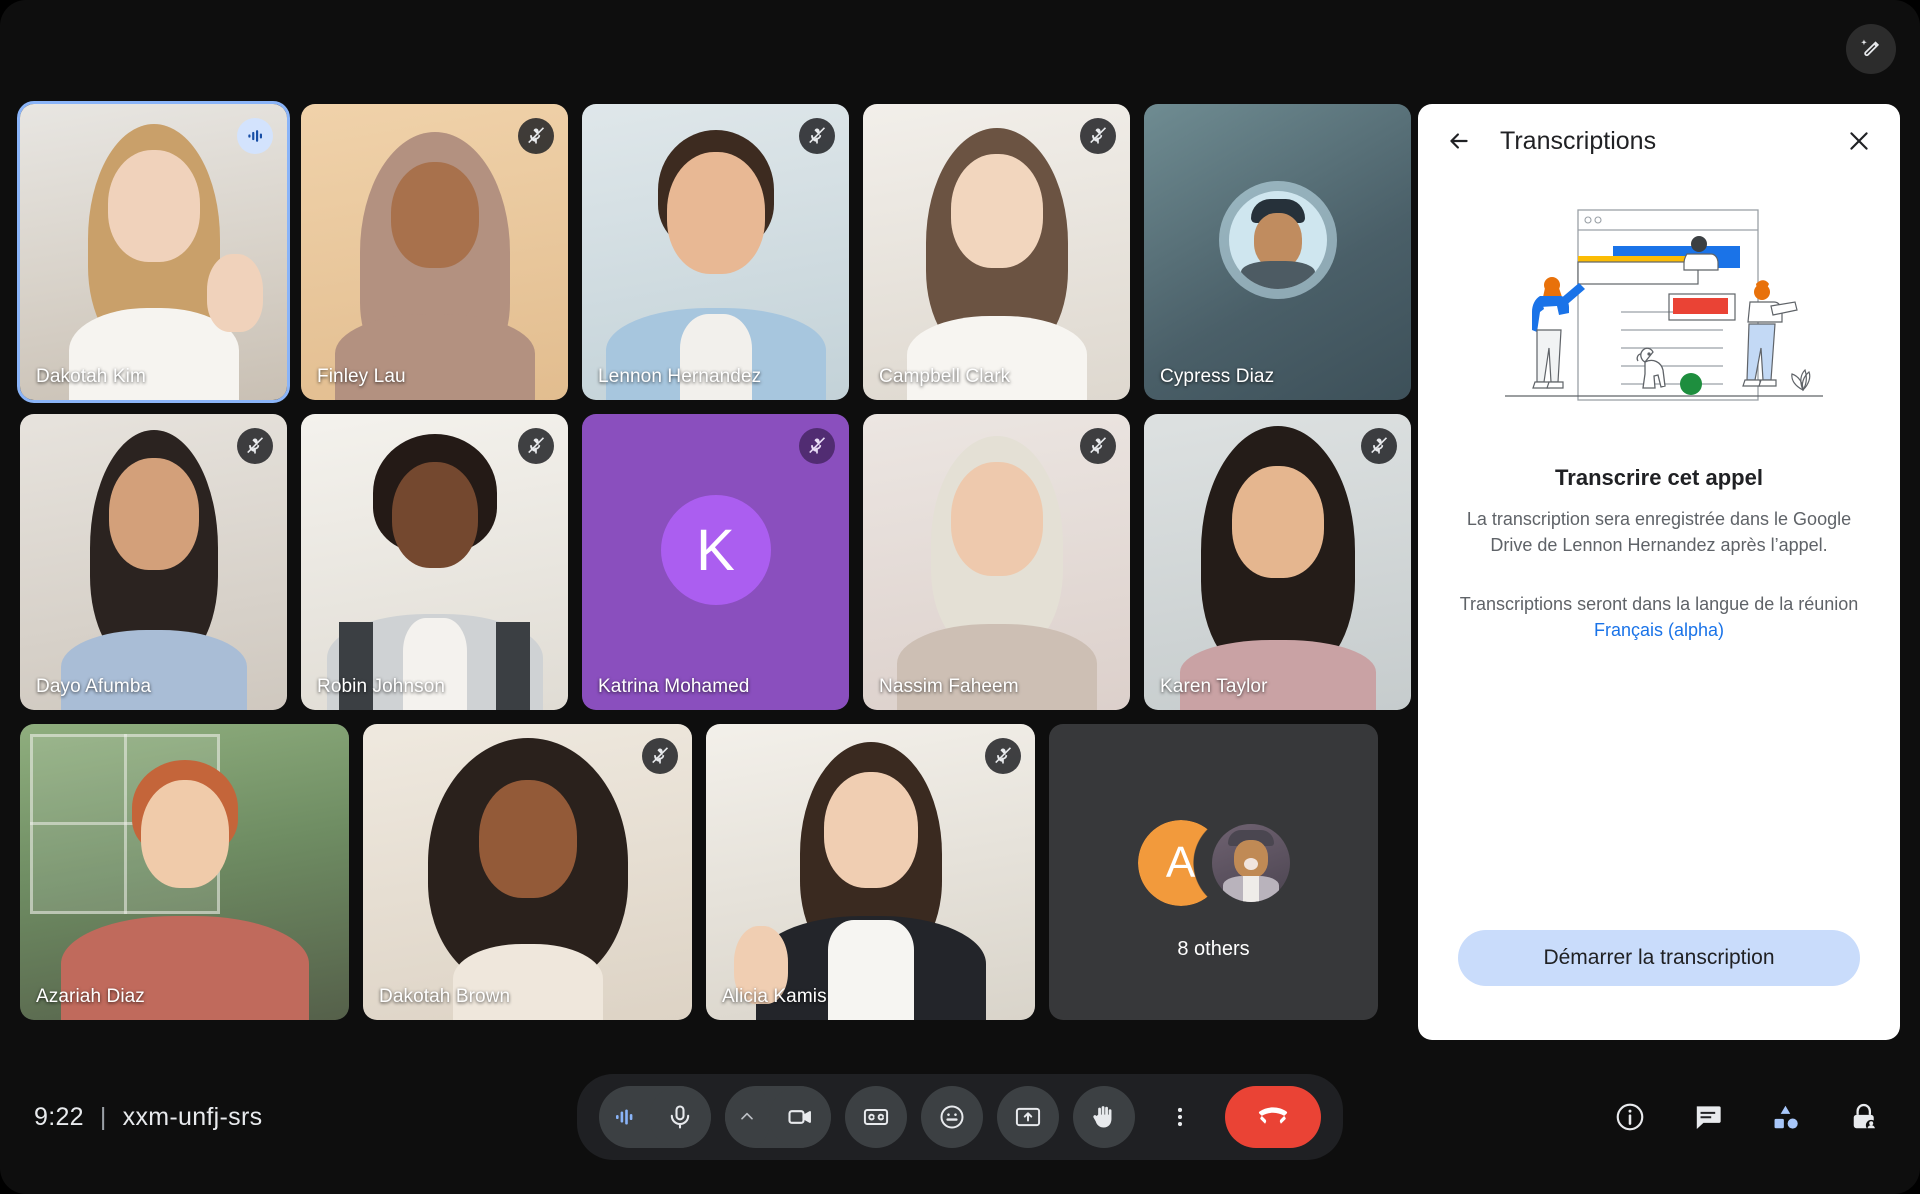 The image size is (1920, 1194). I want to click on reactions-button, so click(952, 1117).